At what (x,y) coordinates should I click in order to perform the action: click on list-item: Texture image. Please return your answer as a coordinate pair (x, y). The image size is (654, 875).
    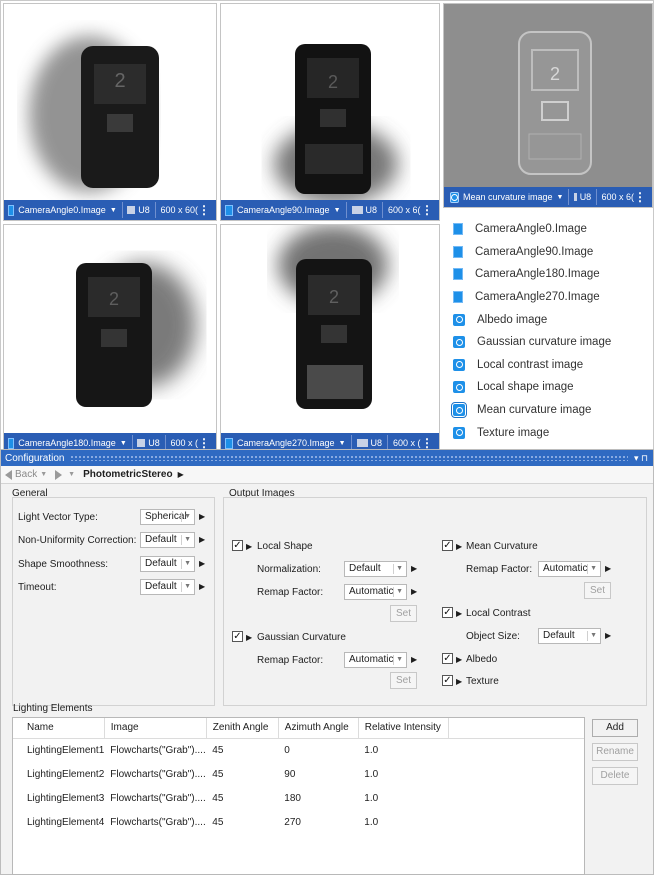
    Looking at the image, I should click on (547, 432).